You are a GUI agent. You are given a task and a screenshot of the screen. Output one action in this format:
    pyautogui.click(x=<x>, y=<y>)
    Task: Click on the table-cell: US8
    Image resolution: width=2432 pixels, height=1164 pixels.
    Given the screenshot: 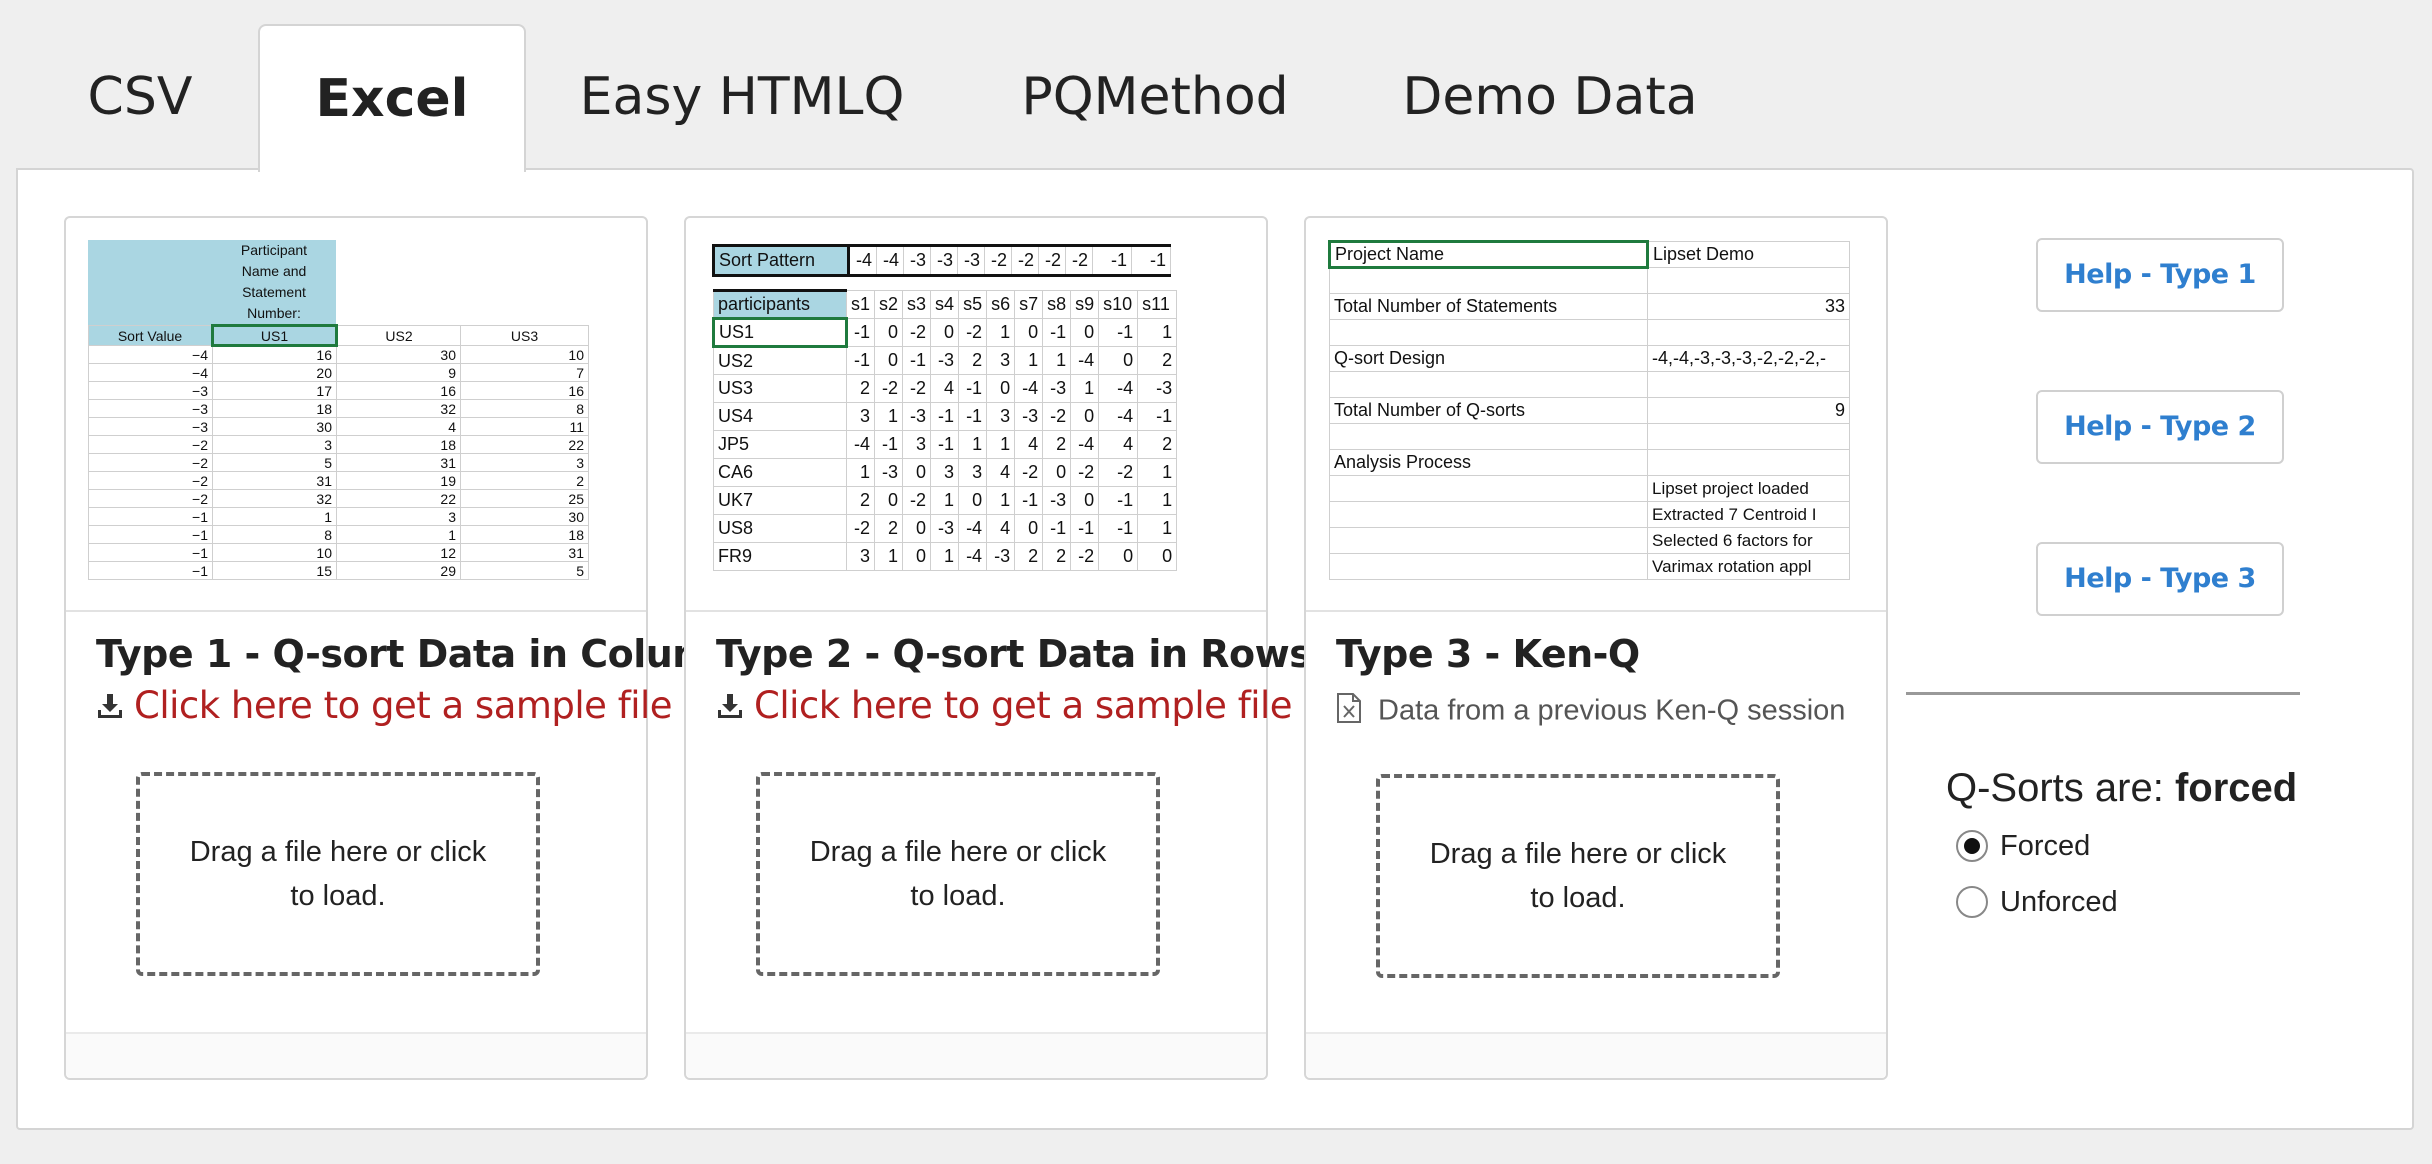 What is the action you would take?
    pyautogui.click(x=780, y=528)
    